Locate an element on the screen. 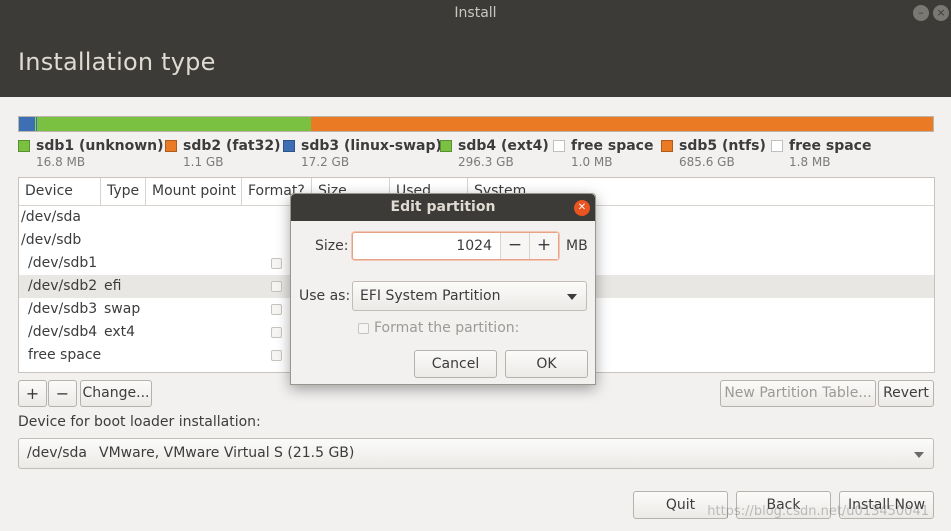  close-icon: ✕ is located at coordinates (582, 208).